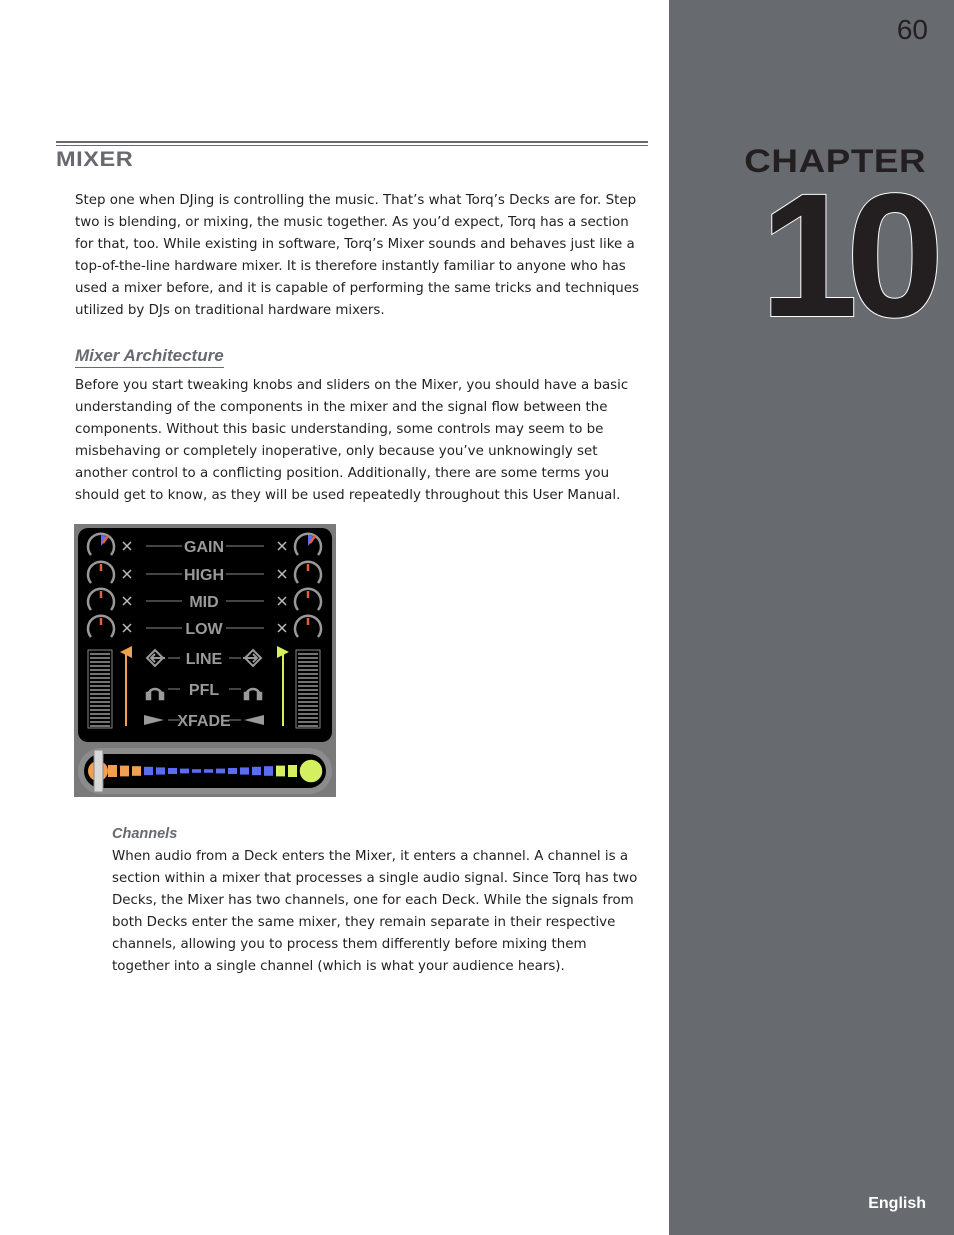 Image resolution: width=954 pixels, height=1235 pixels. What do you see at coordinates (95, 159) in the screenshot?
I see `section-title: MIXER` at bounding box center [95, 159].